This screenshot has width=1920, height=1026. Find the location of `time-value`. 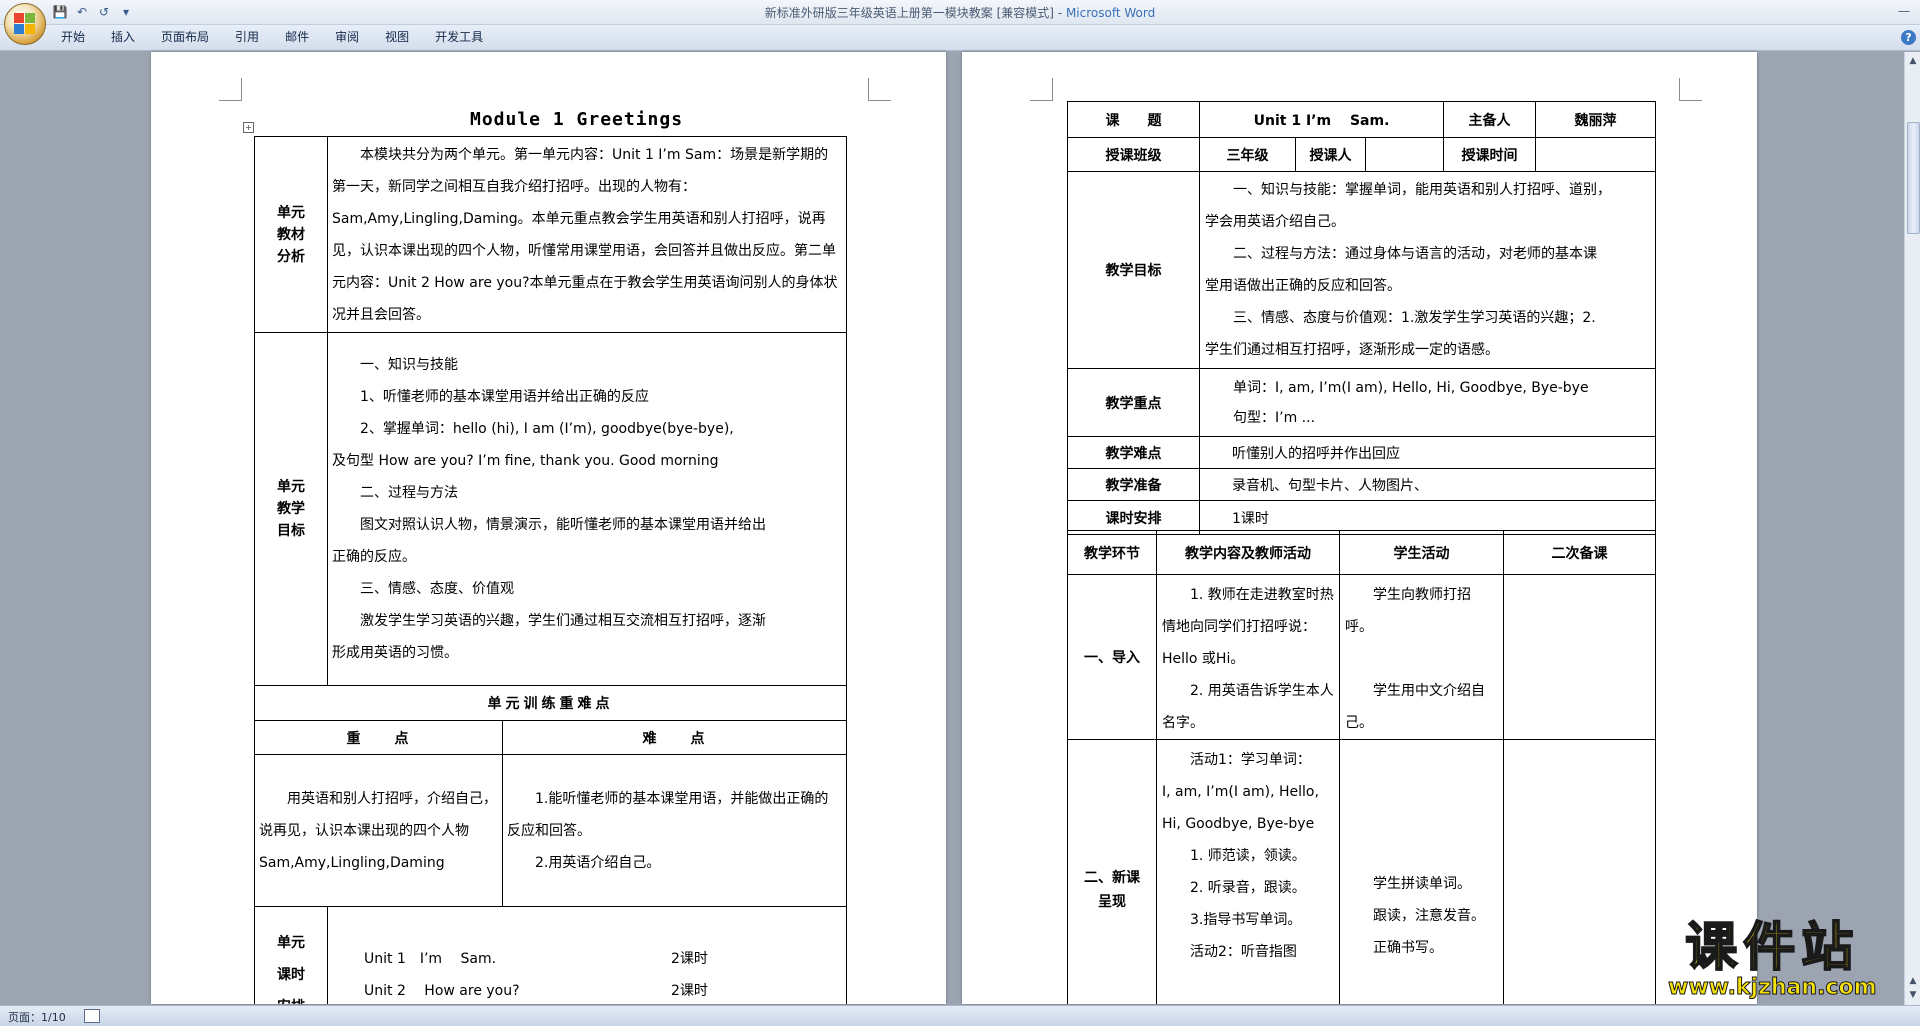

time-value is located at coordinates (1596, 154).